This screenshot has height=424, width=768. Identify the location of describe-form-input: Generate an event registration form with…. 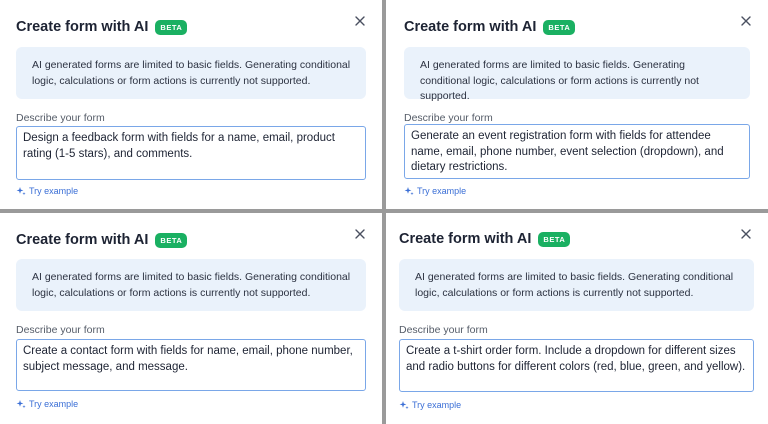
(577, 151).